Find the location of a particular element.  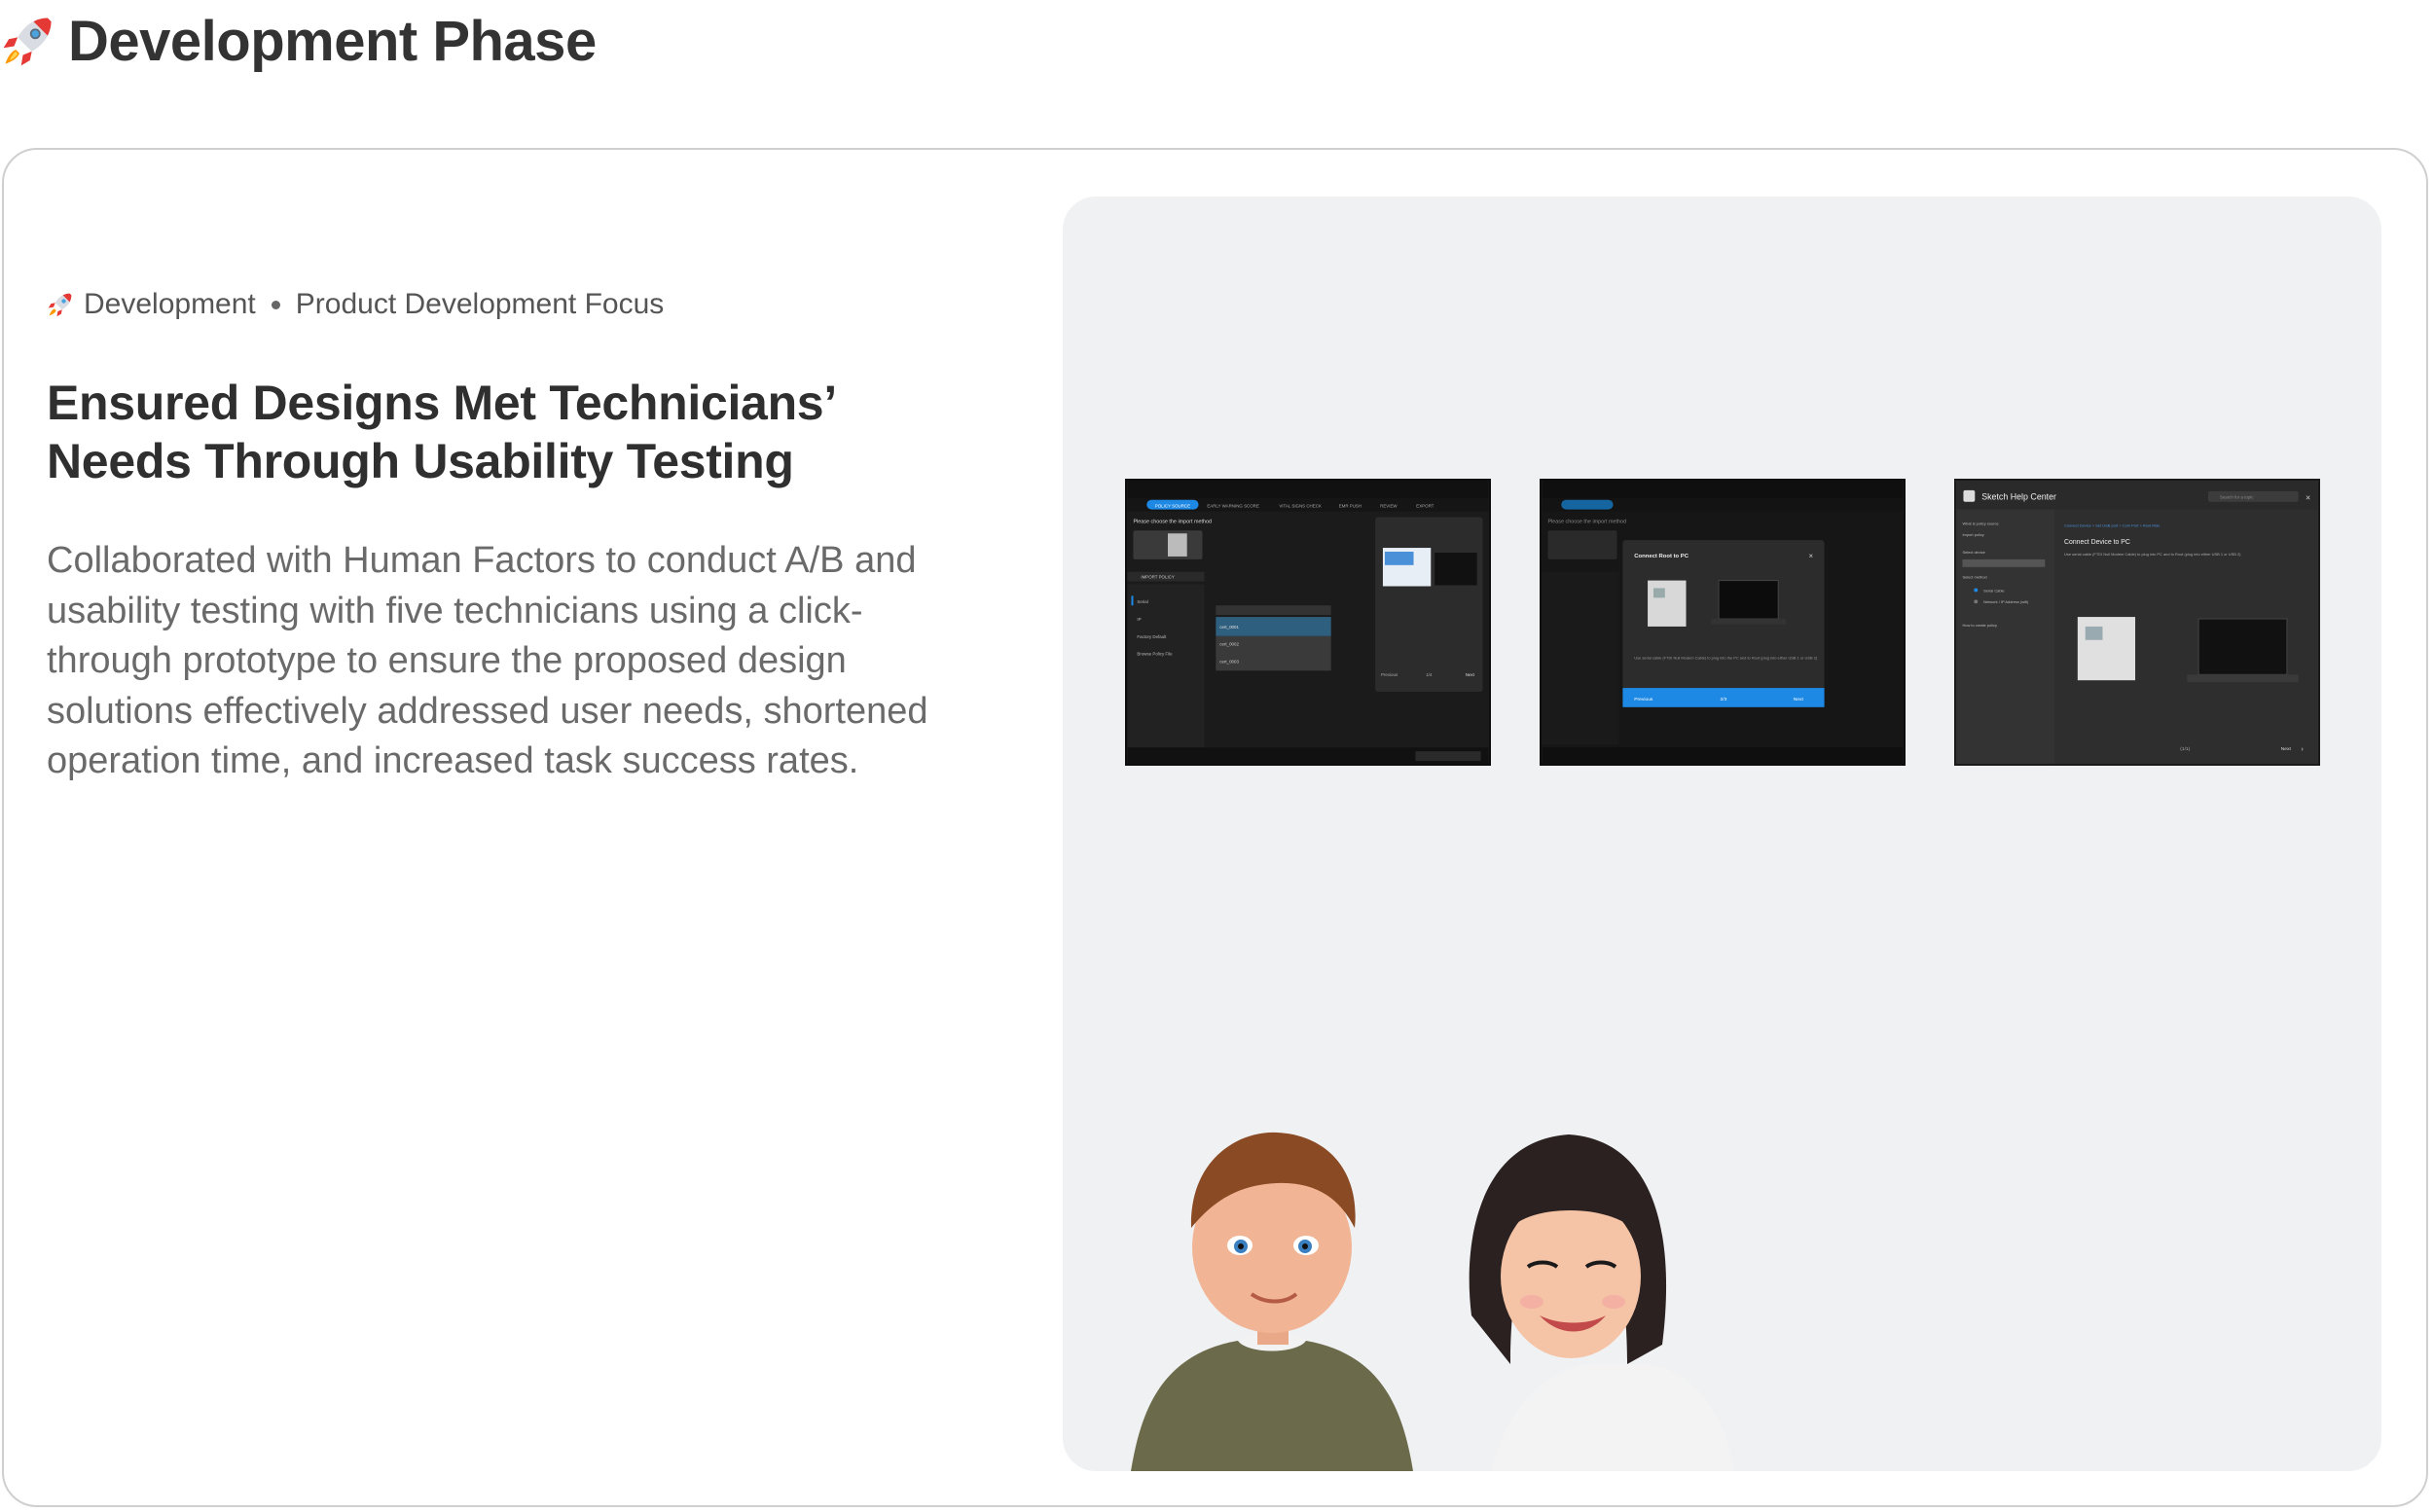

shot1-tab-5: REVIEW is located at coordinates (1389, 506).